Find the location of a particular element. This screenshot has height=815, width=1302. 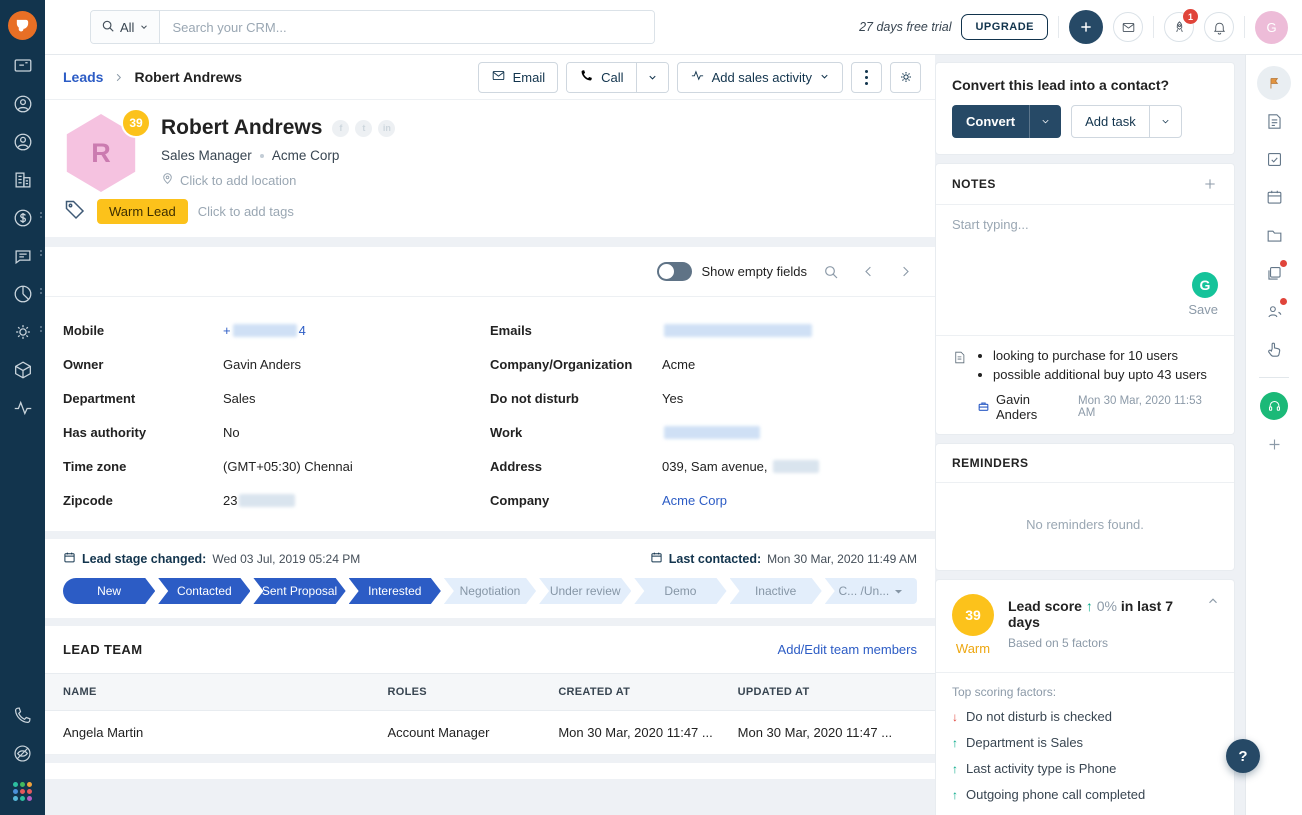

stage-negotiation: Negotiation is located at coordinates (490, 591).